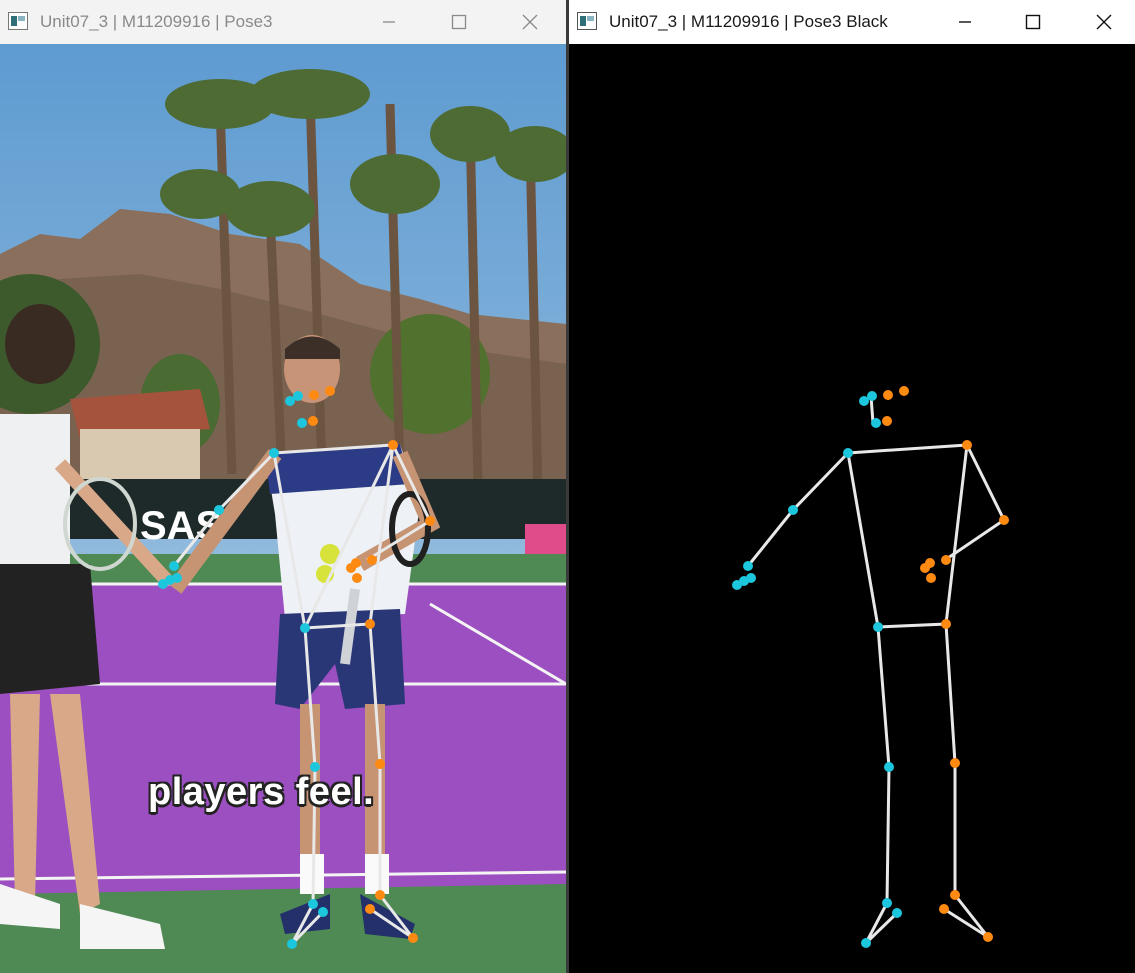  I want to click on title-bar: Unit07_3 | M11209916 | Pose3 Black, so click(852, 22).